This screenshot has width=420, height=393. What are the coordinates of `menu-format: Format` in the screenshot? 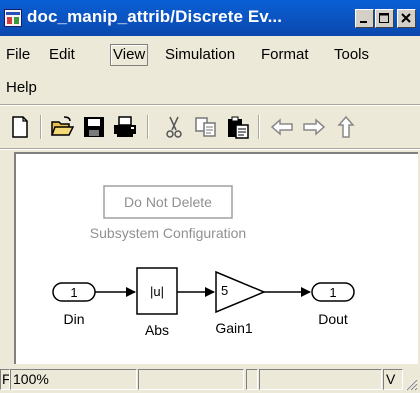 It's located at (285, 55).